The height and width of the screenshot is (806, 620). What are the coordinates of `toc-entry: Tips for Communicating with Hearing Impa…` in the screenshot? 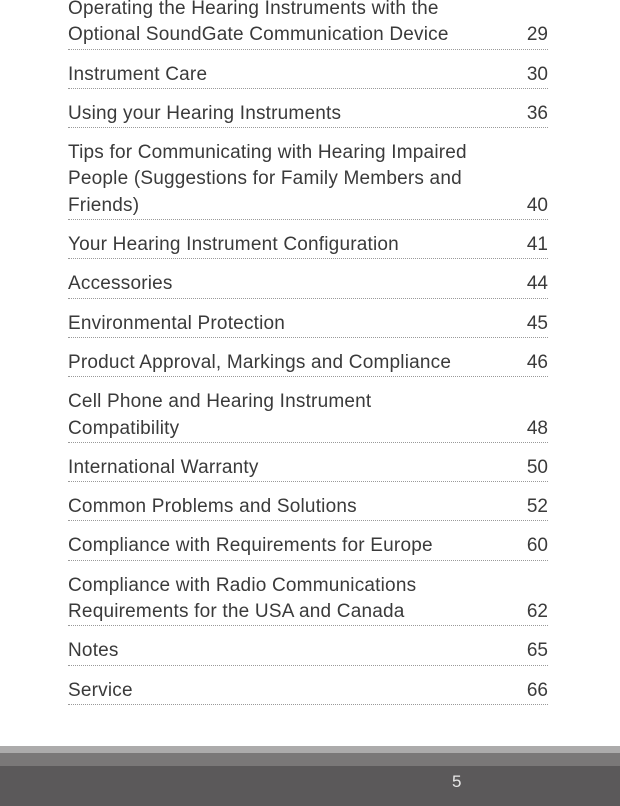 It's located at (308, 180).